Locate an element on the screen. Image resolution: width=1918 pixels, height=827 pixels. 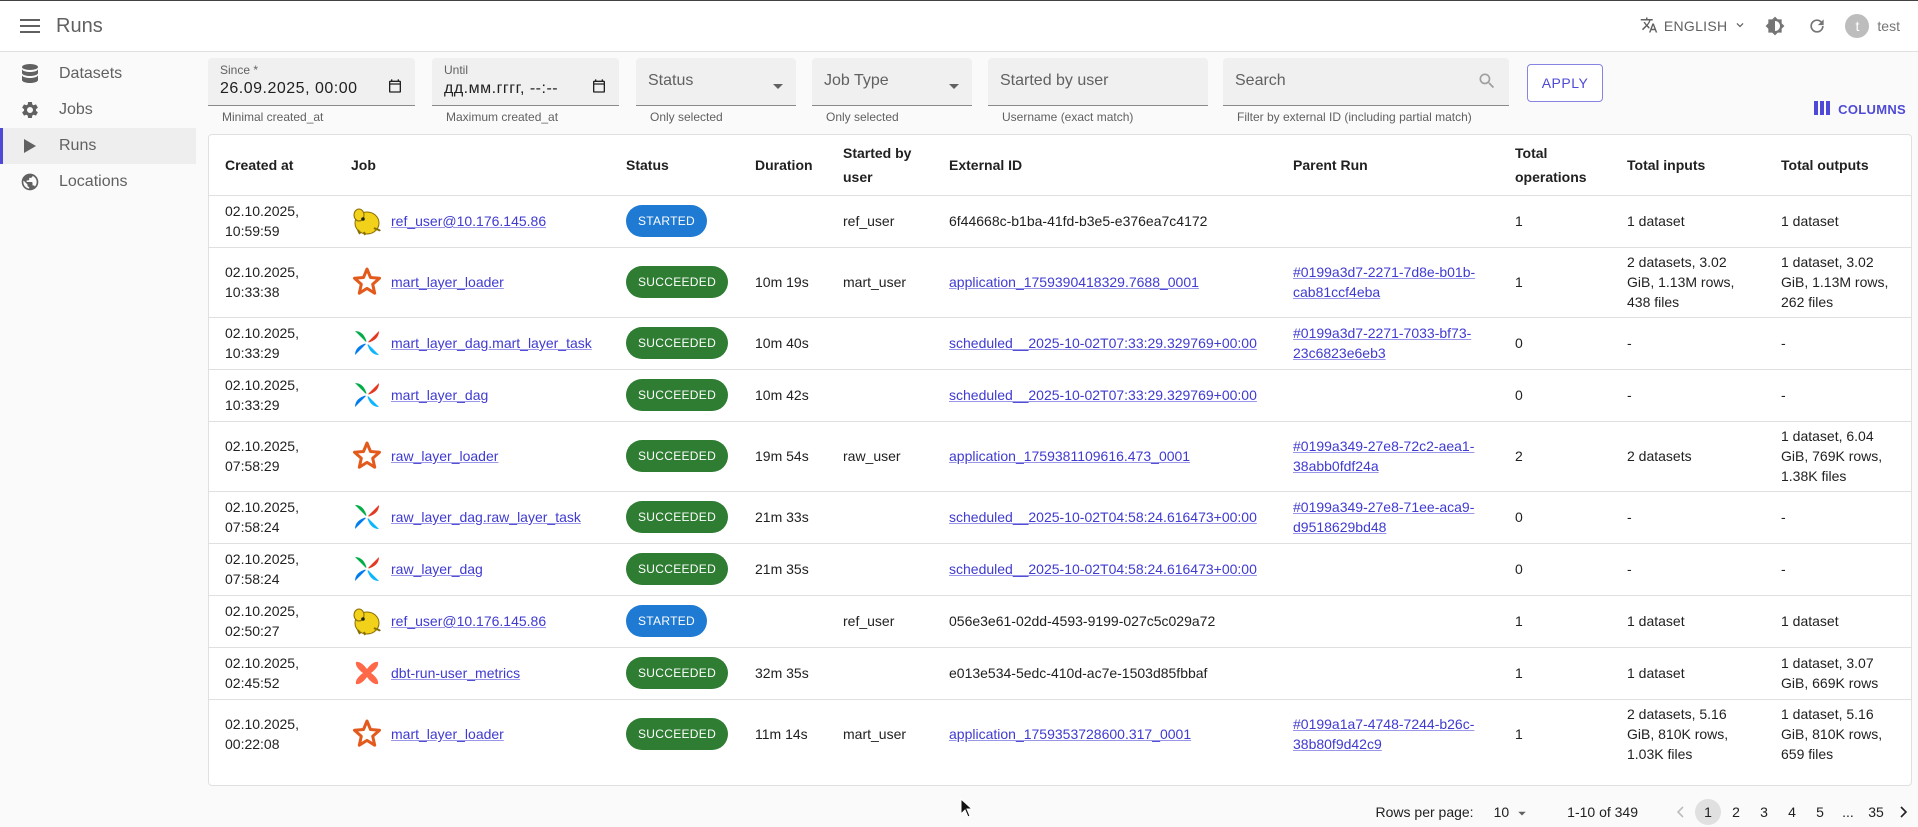
theme-toggle-icon is located at coordinates (1775, 26).